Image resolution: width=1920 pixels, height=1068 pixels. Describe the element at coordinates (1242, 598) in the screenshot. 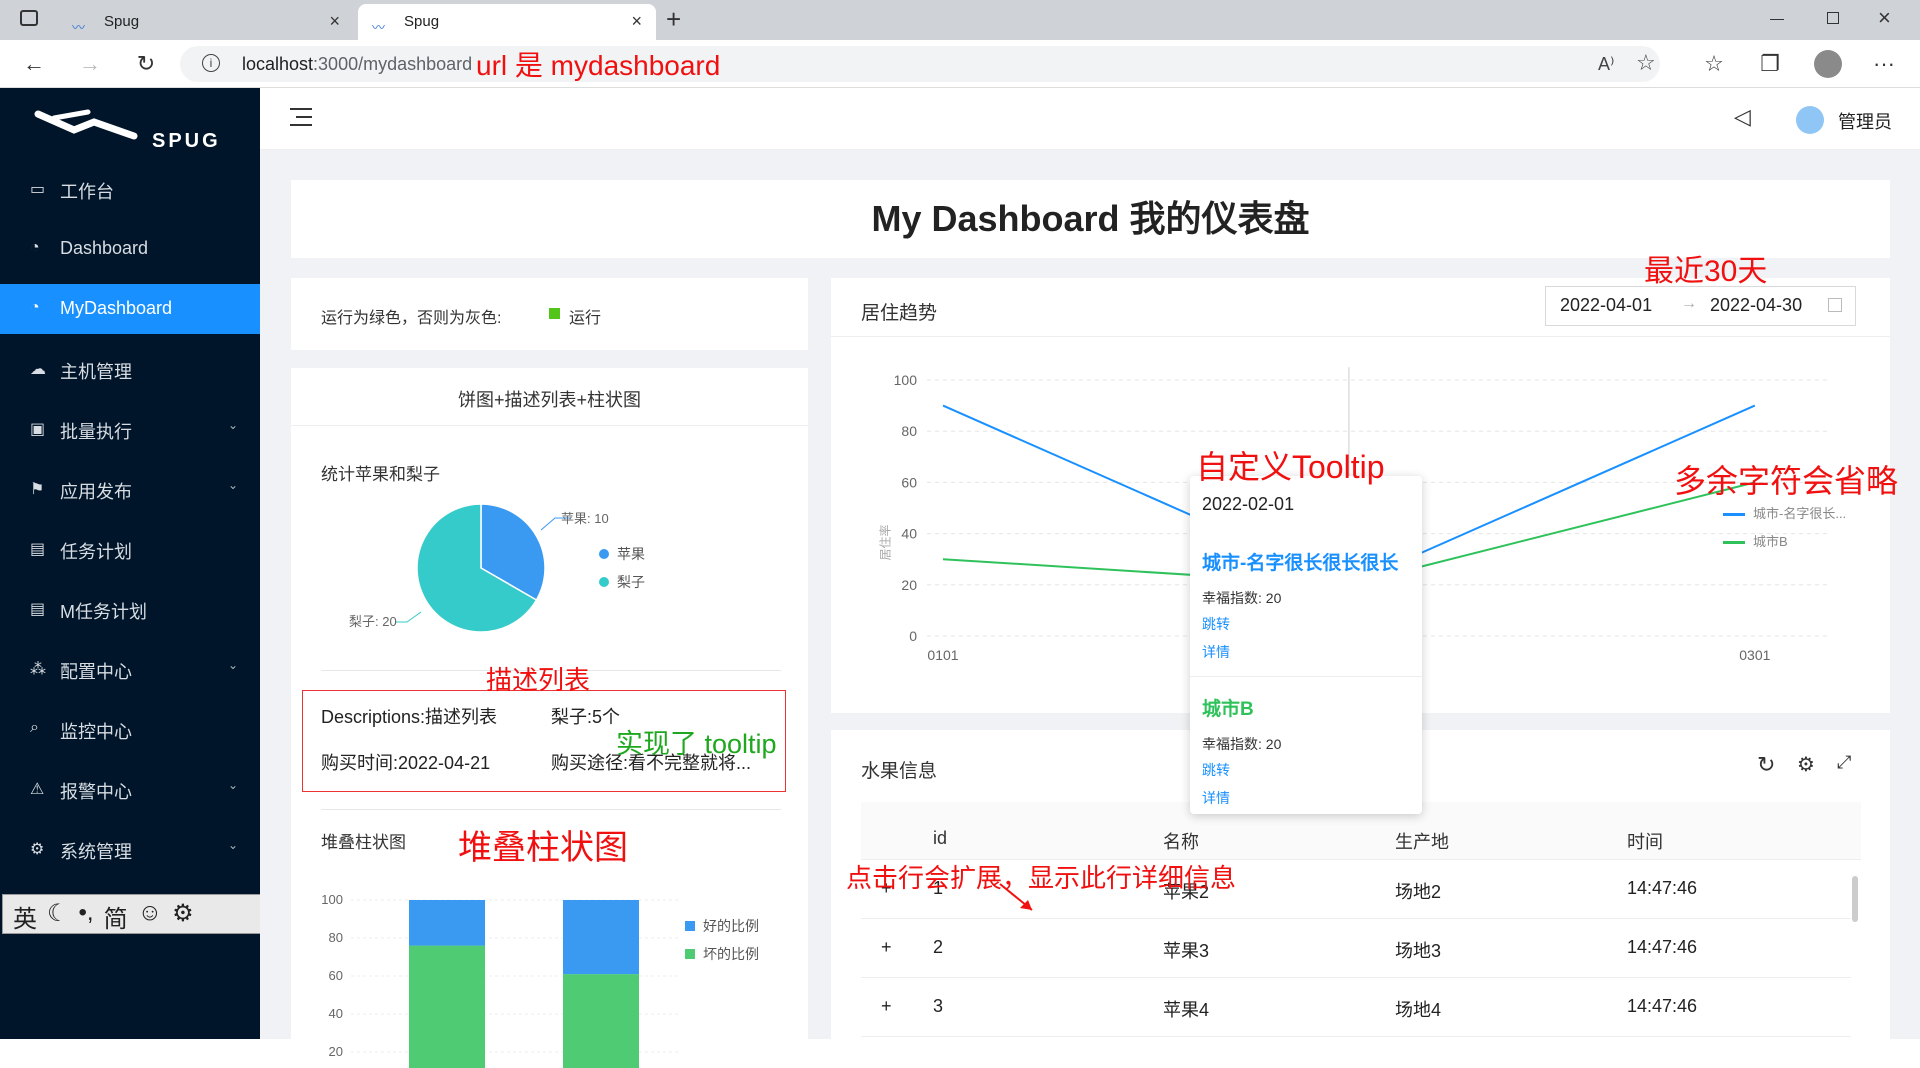

I see `tooltip-index-a: 幸福指数: 20` at that location.